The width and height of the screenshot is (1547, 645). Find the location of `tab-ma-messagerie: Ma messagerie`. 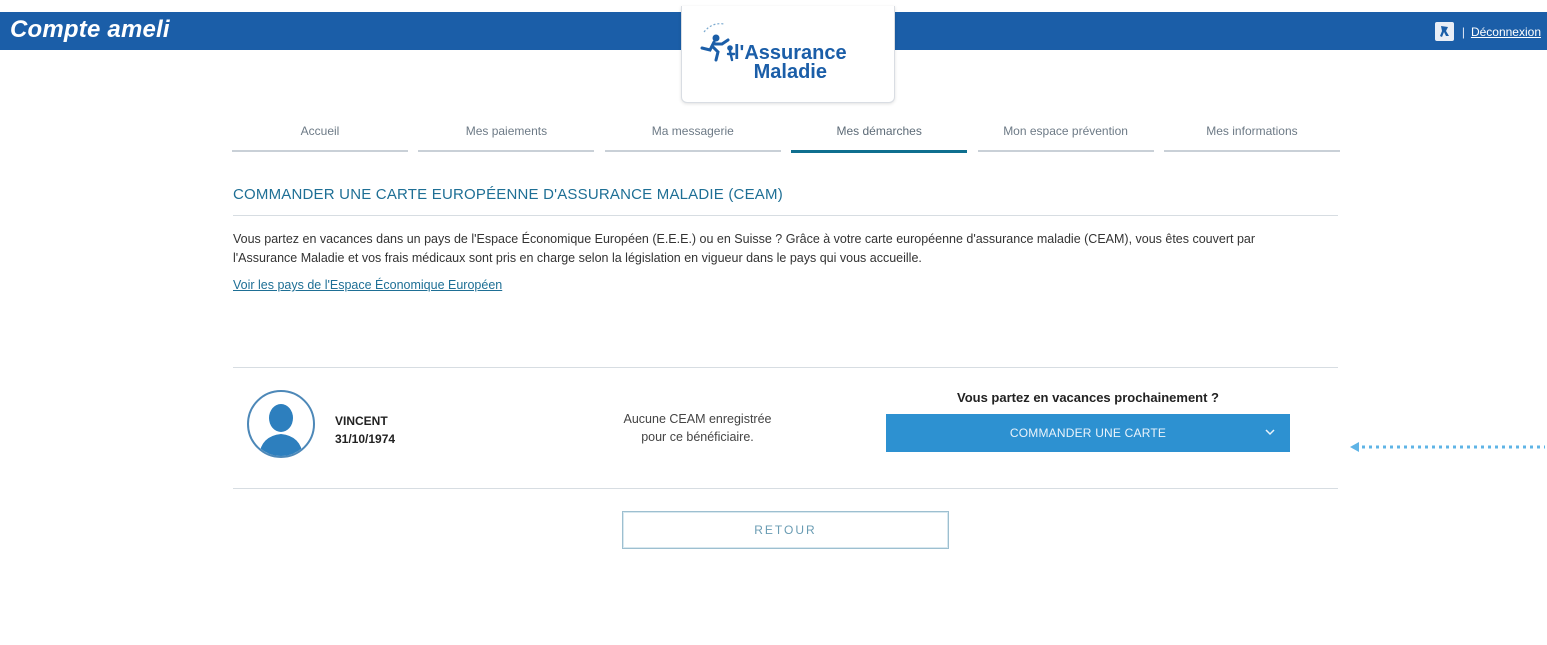

tab-ma-messagerie: Ma messagerie is located at coordinates (692, 137).